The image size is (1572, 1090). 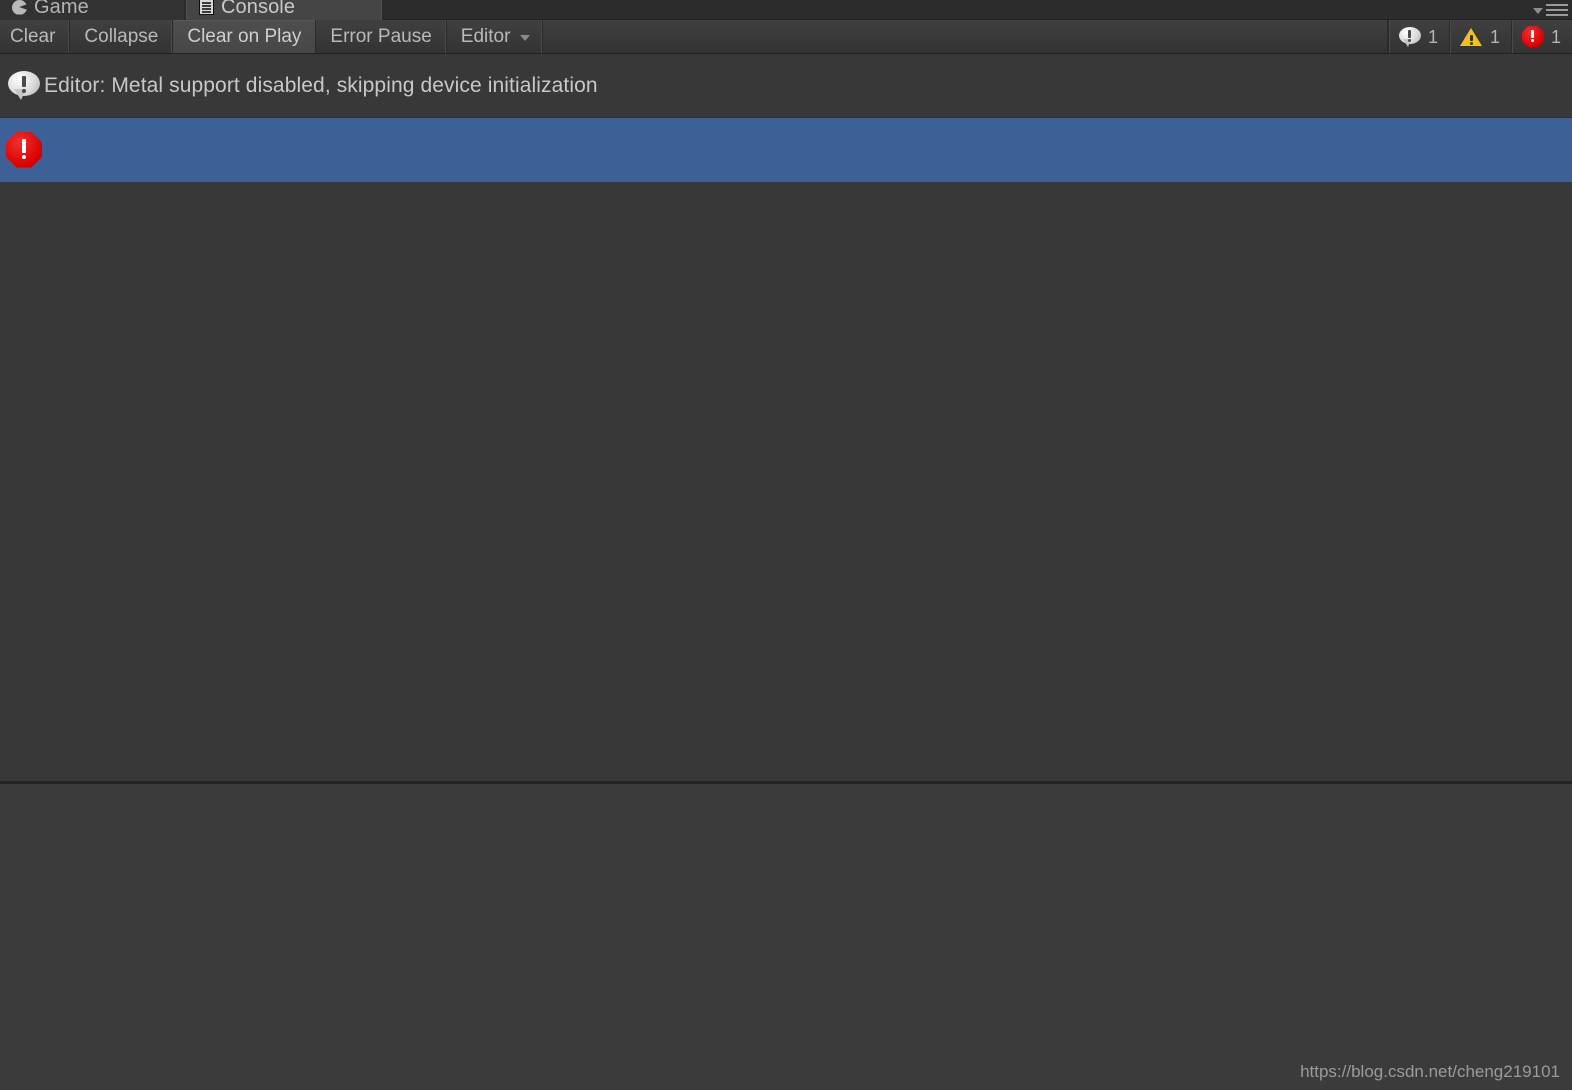 What do you see at coordinates (35, 36) in the screenshot?
I see `clear-button: Clear` at bounding box center [35, 36].